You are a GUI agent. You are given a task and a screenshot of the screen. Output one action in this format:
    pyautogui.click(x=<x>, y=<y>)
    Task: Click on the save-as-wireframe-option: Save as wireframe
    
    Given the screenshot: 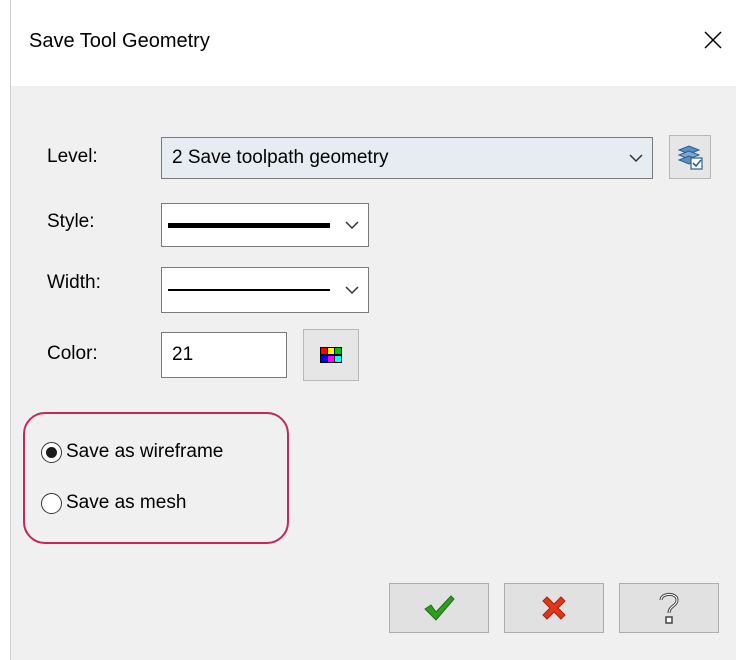 What is the action you would take?
    pyautogui.click(x=132, y=452)
    